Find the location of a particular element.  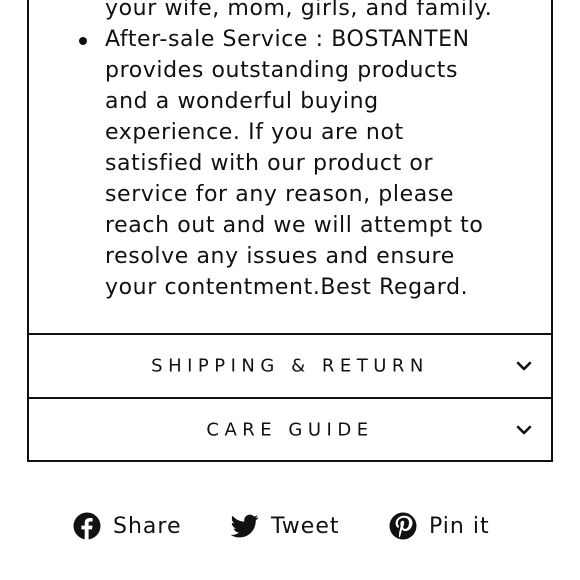

care-guide-title: CARE GUIDE is located at coordinates (290, 429).